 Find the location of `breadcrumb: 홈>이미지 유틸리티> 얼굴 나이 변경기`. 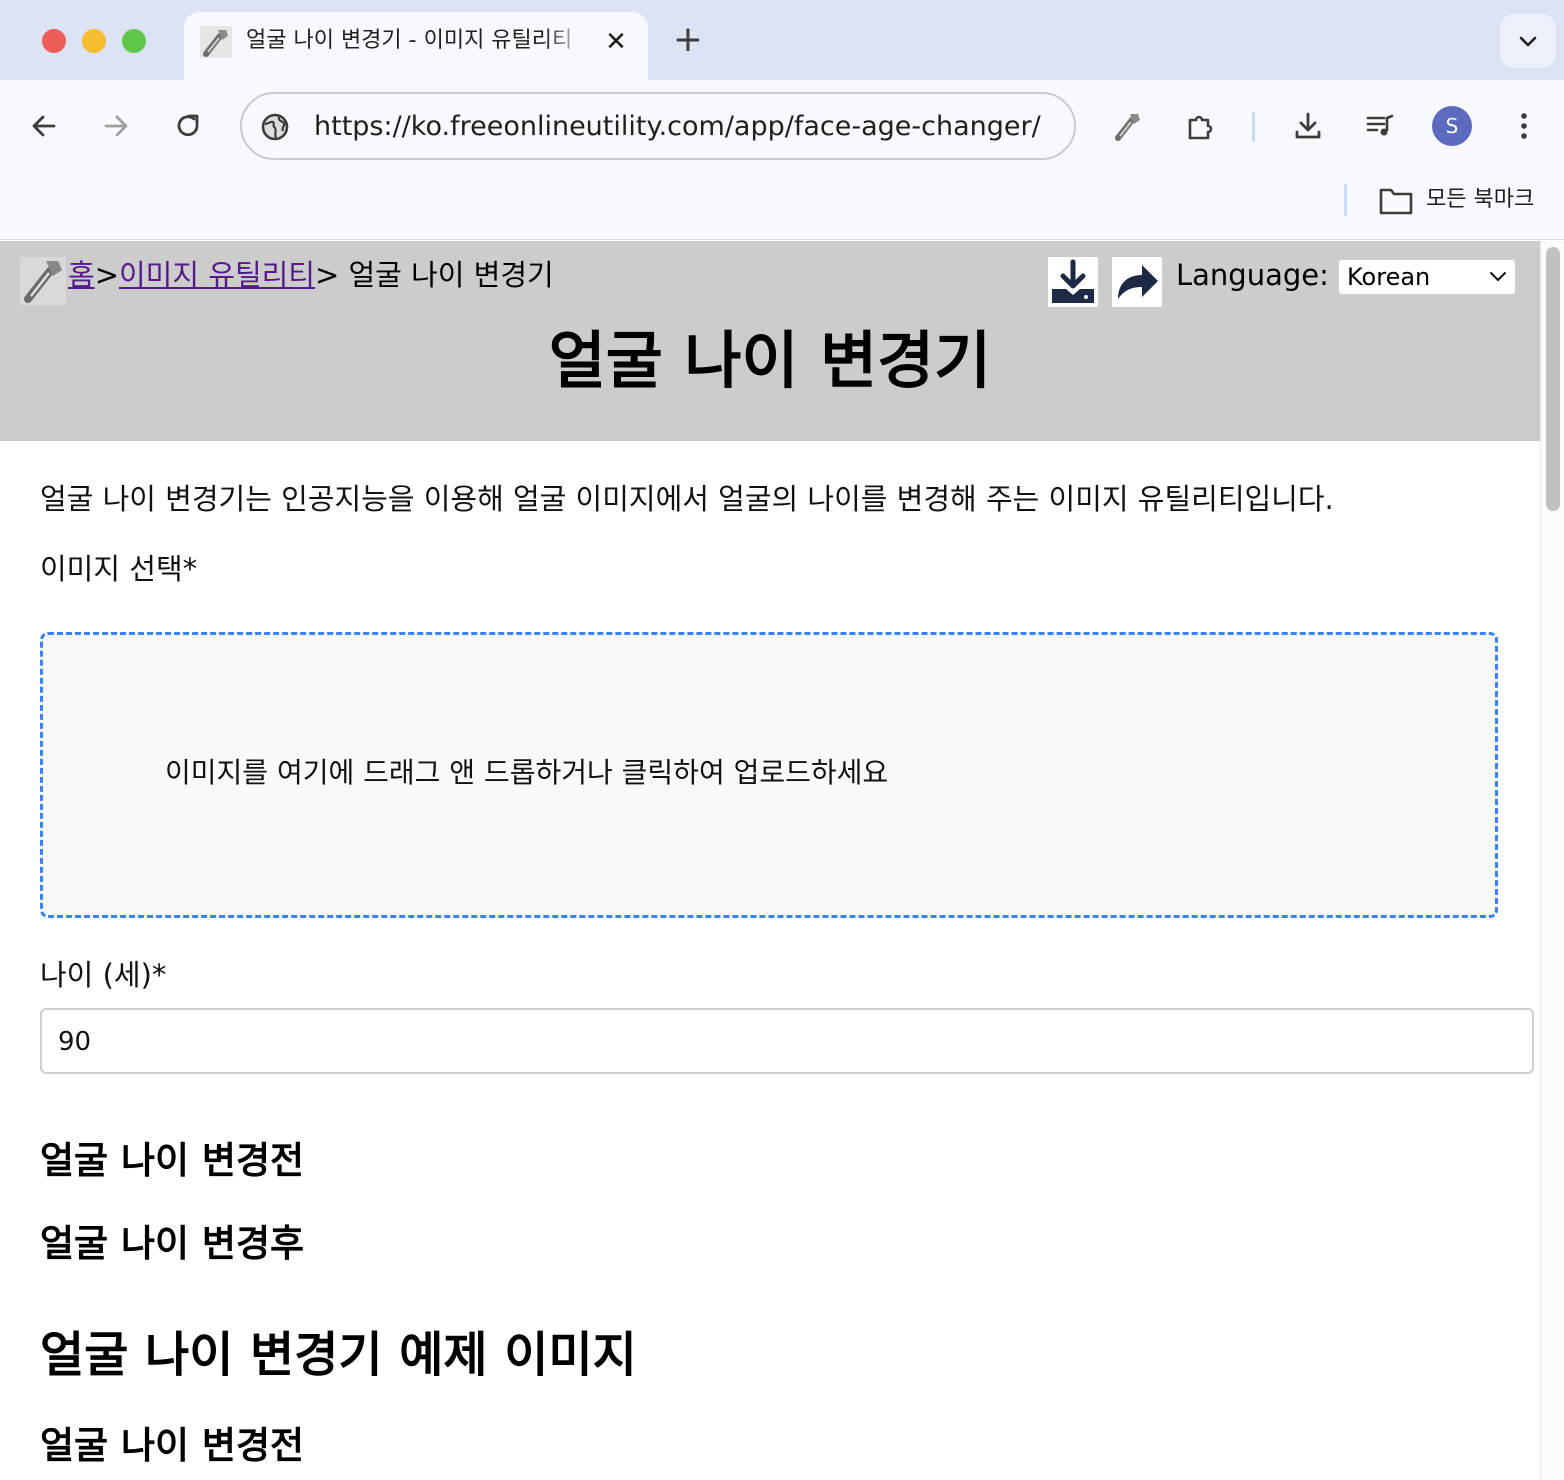

breadcrumb: 홈>이미지 유틸리티> 얼굴 나이 변경기 is located at coordinates (311, 275).